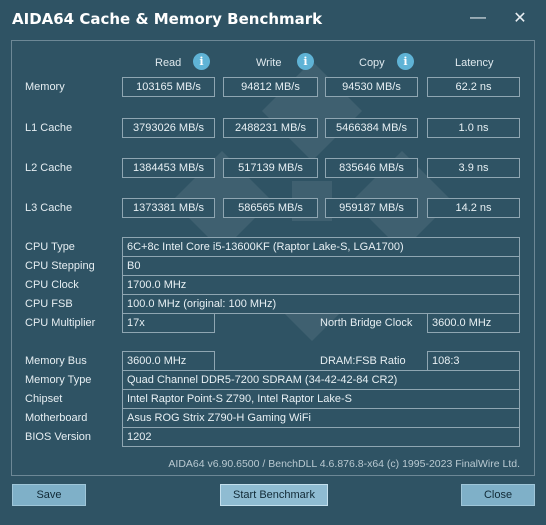 Image resolution: width=546 pixels, height=525 pixels. Describe the element at coordinates (269, 63) in the screenshot. I see `write-column-header: Write` at that location.